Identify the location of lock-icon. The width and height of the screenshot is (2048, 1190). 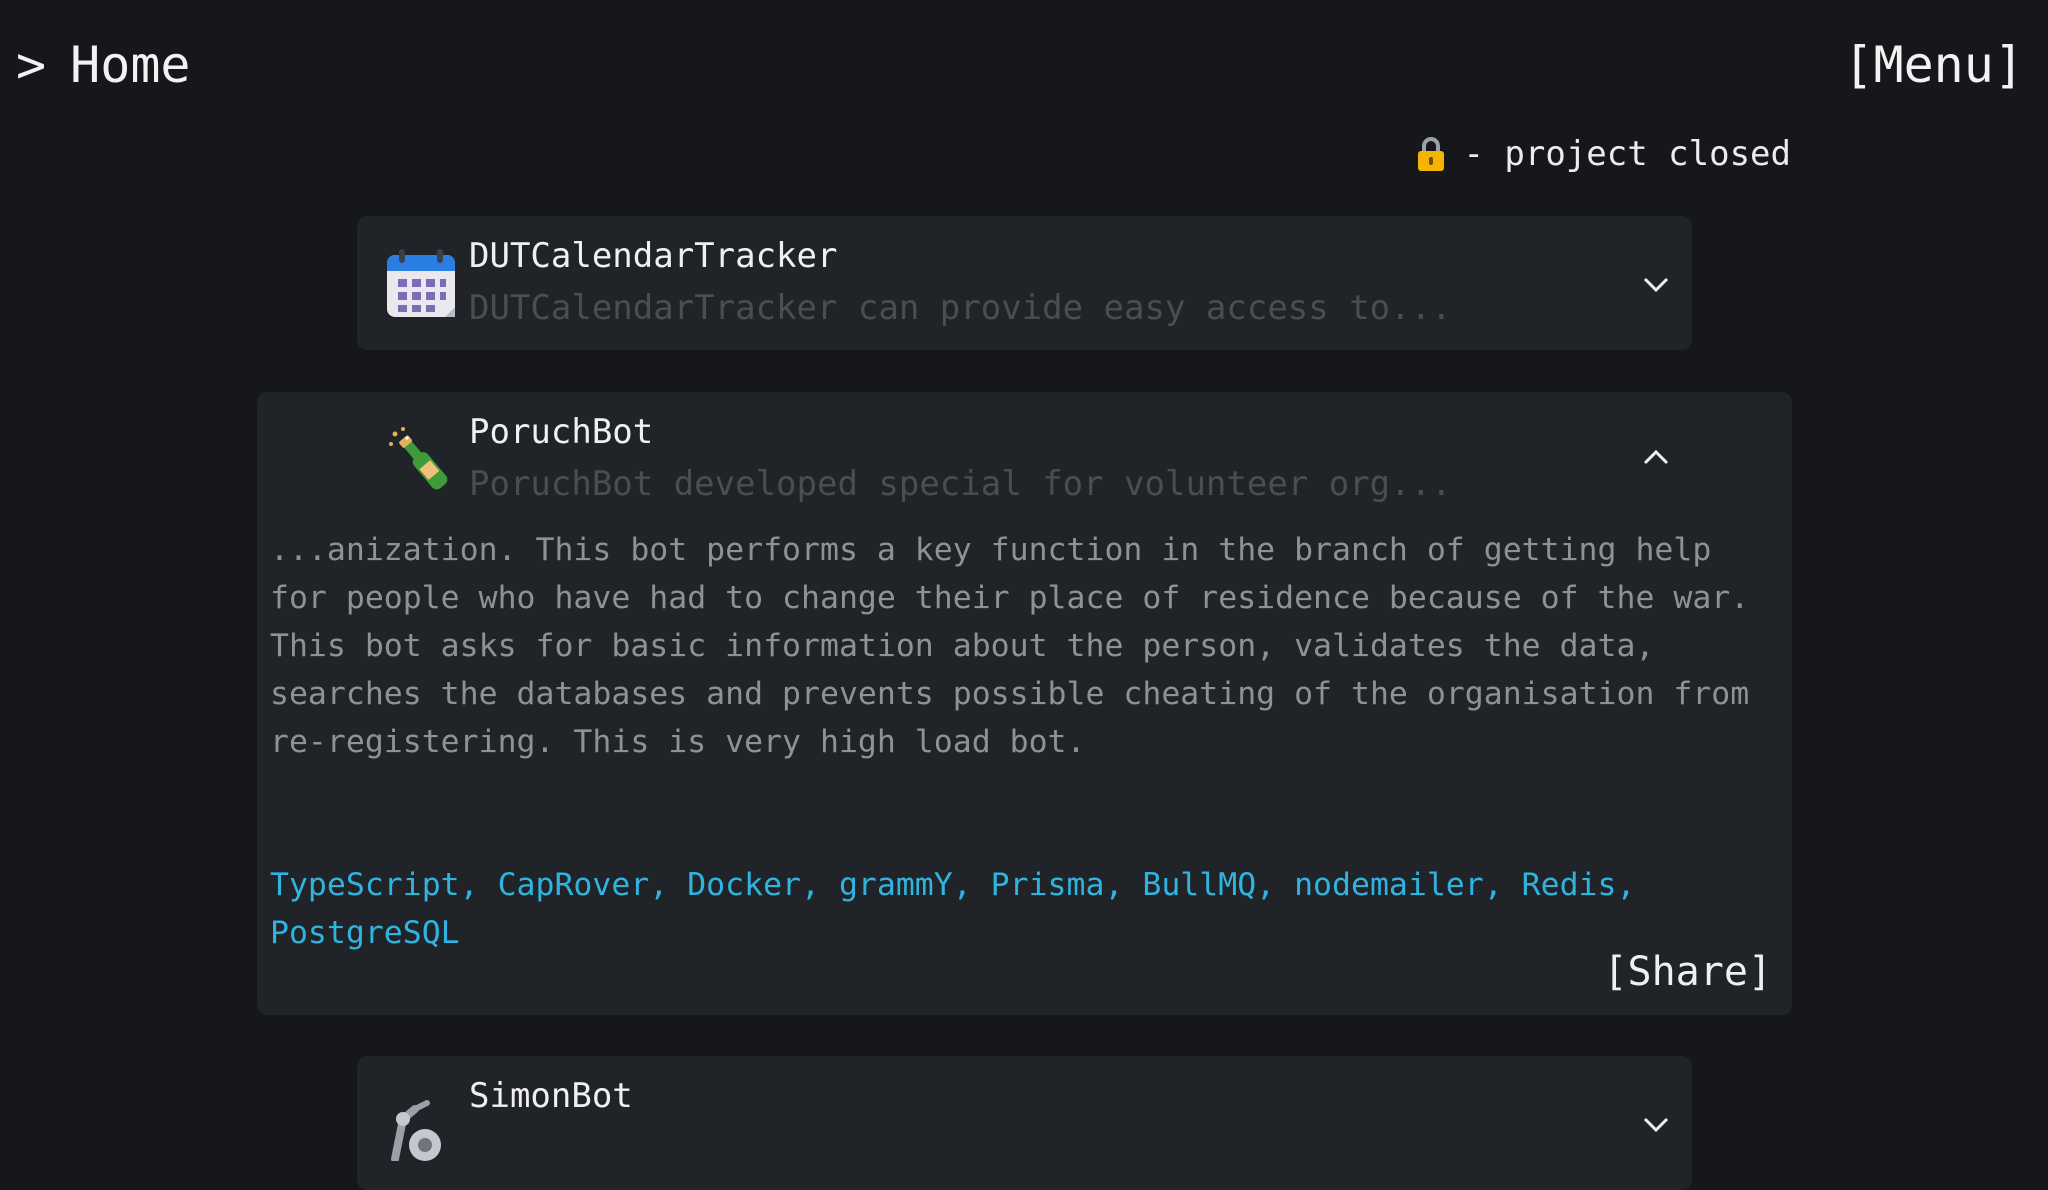
(1431, 154).